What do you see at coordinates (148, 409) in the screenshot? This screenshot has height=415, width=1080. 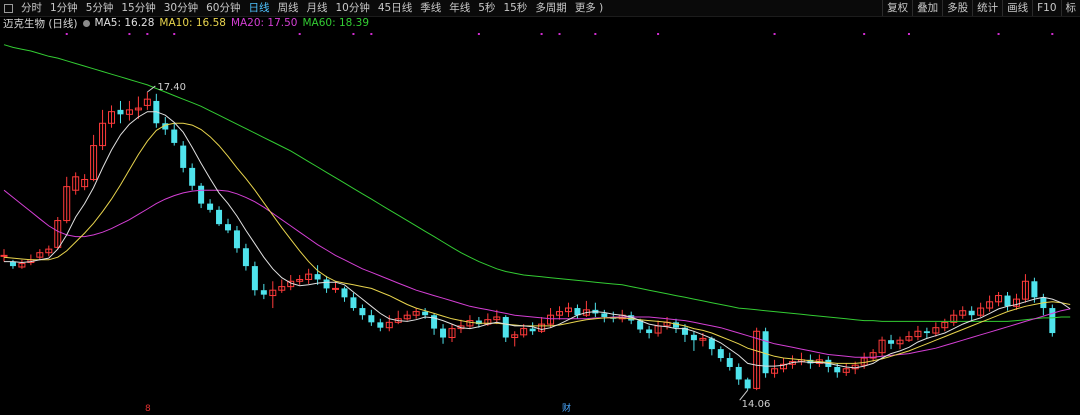 I see `bottom-marker-left: 8` at bounding box center [148, 409].